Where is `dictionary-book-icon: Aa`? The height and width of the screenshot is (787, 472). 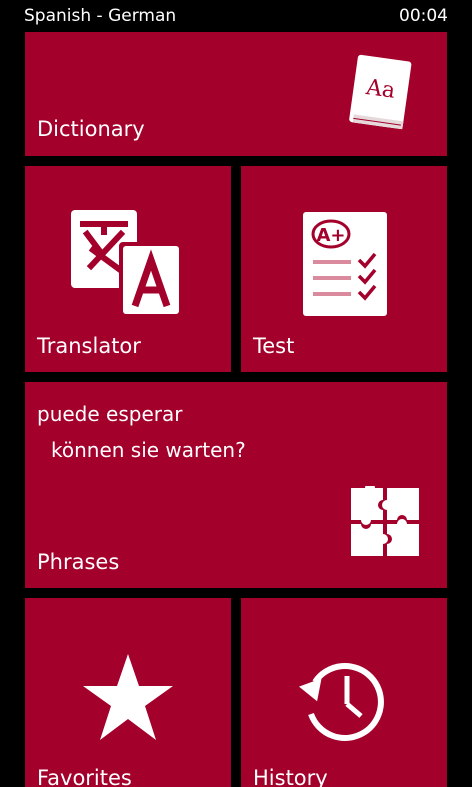
dictionary-book-icon: Aa is located at coordinates (380, 92).